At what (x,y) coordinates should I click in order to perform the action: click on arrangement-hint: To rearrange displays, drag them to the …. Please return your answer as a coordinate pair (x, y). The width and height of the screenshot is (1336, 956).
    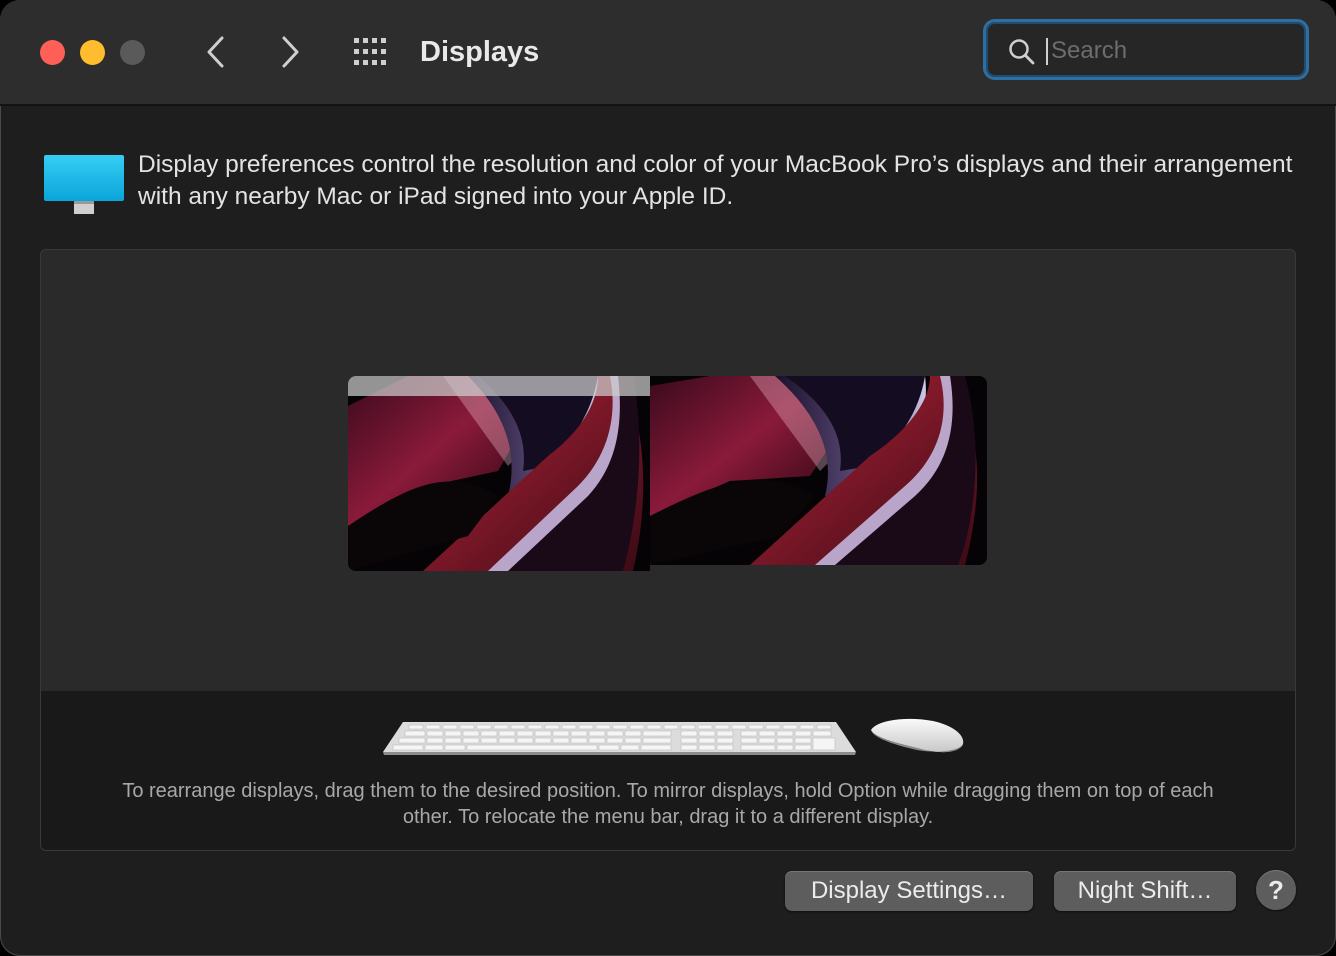
    Looking at the image, I should click on (668, 804).